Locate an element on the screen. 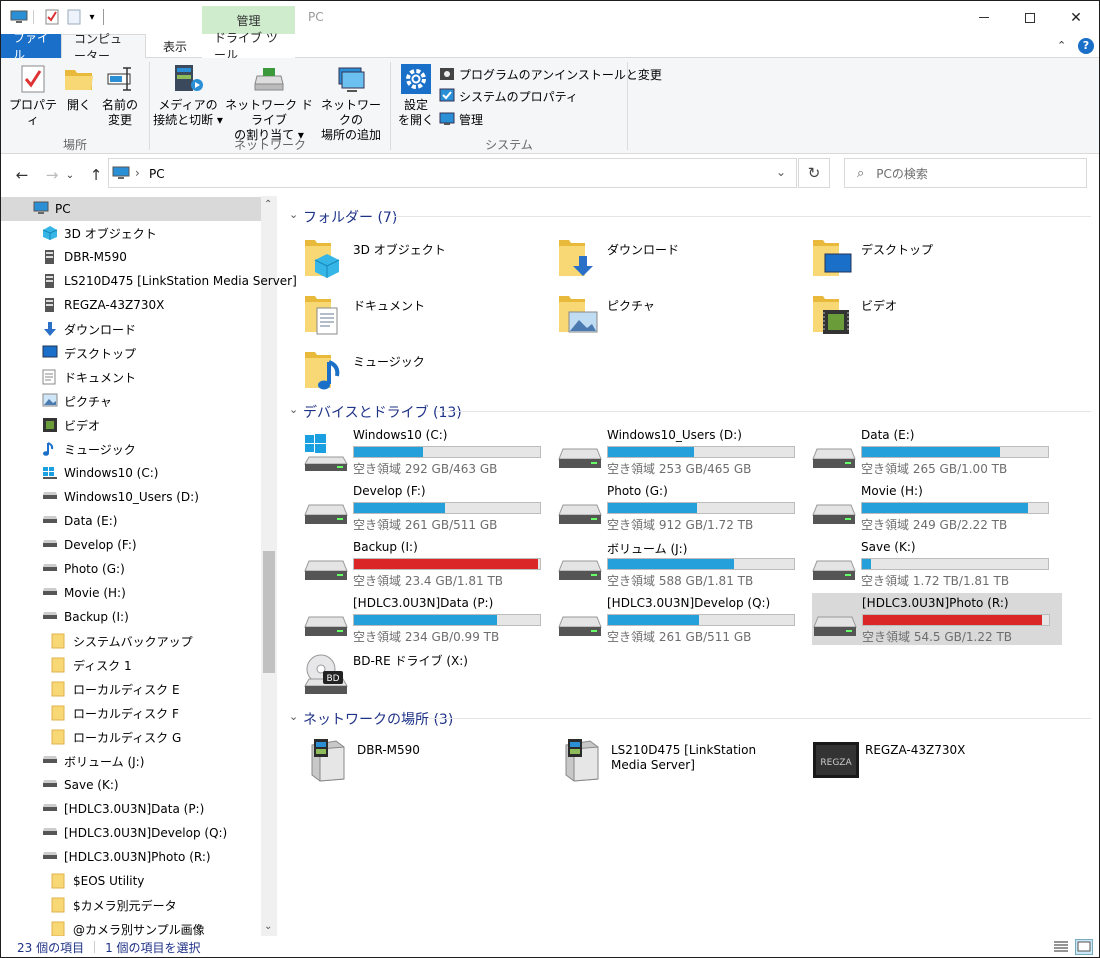 This screenshot has height=958, width=1100. nav-item: Backup (I:) is located at coordinates (131, 617).